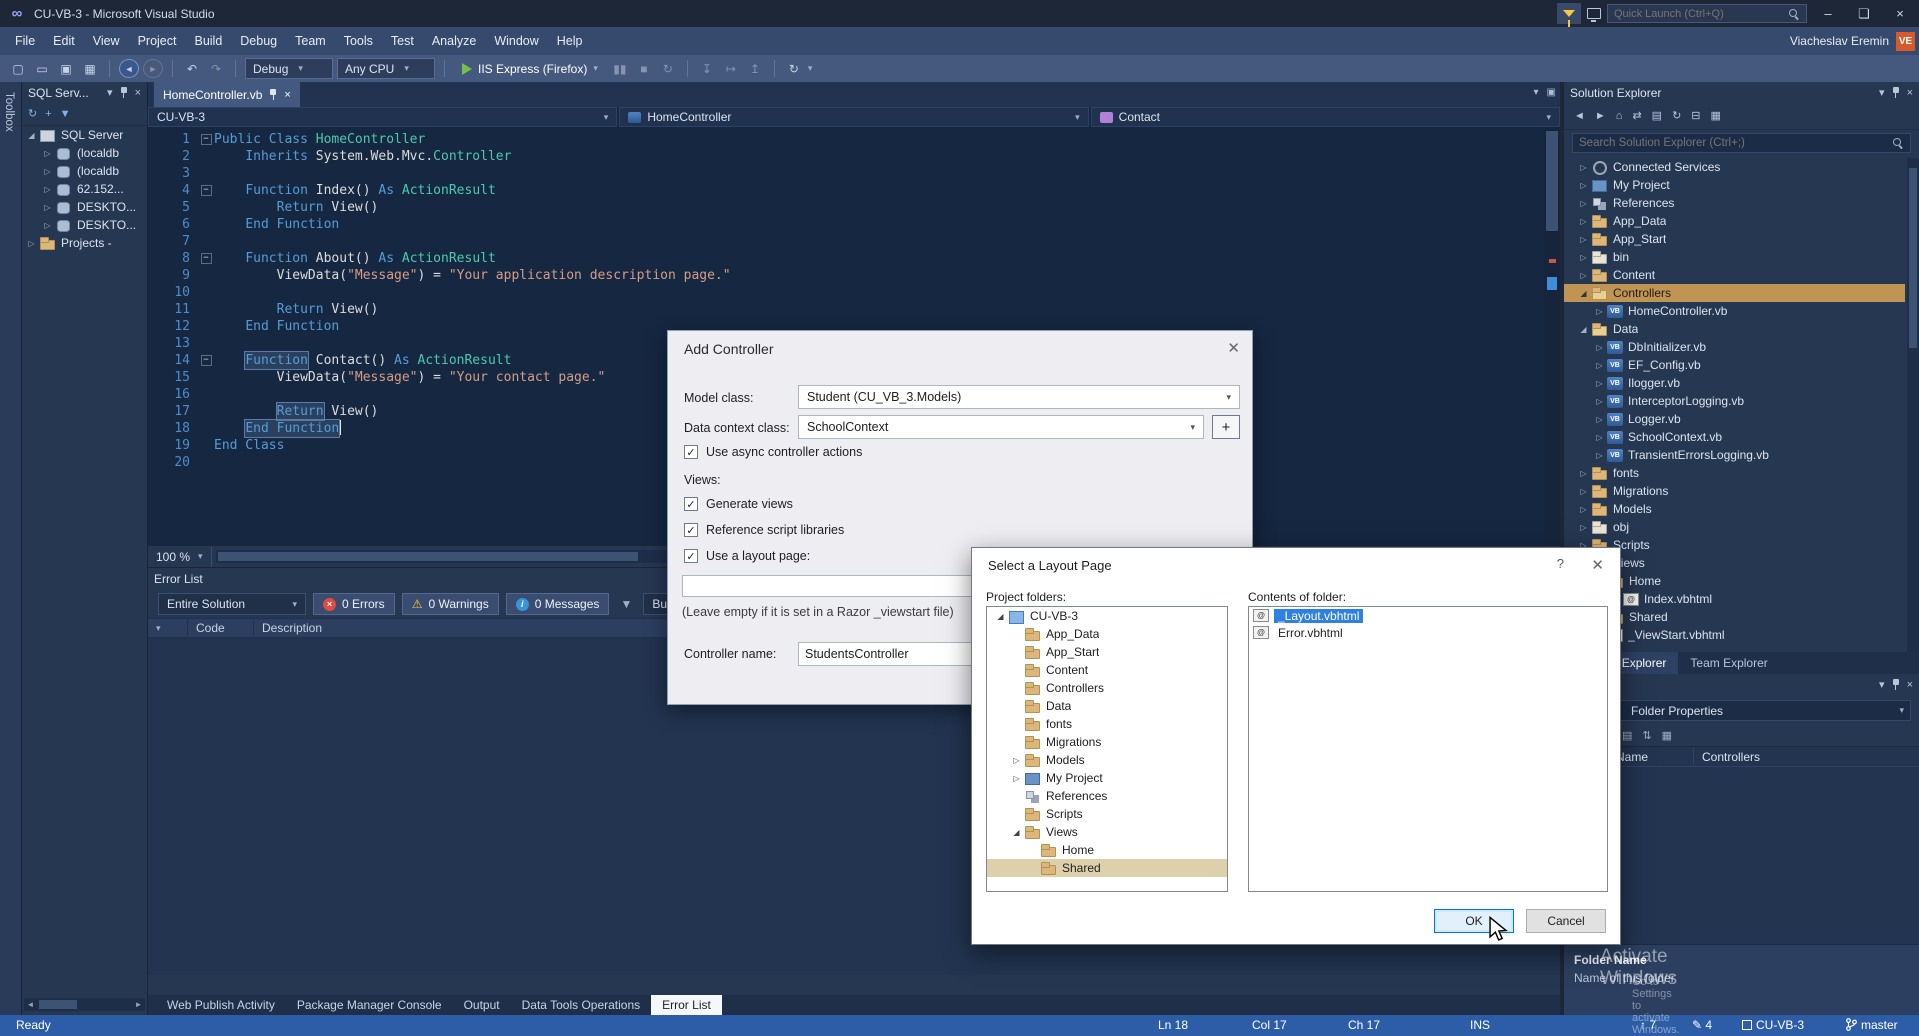 This screenshot has width=1919, height=1036. I want to click on bottom-tab-package-manager-console: Package Manager Console, so click(369, 1005).